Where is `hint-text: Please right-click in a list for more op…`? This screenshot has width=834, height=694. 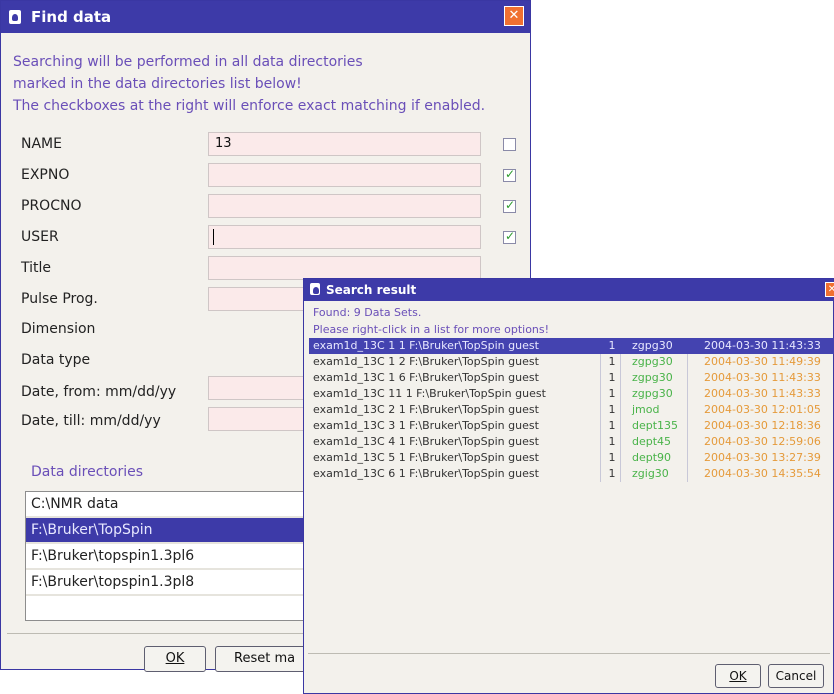
hint-text: Please right-click in a list for more op… is located at coordinates (431, 329).